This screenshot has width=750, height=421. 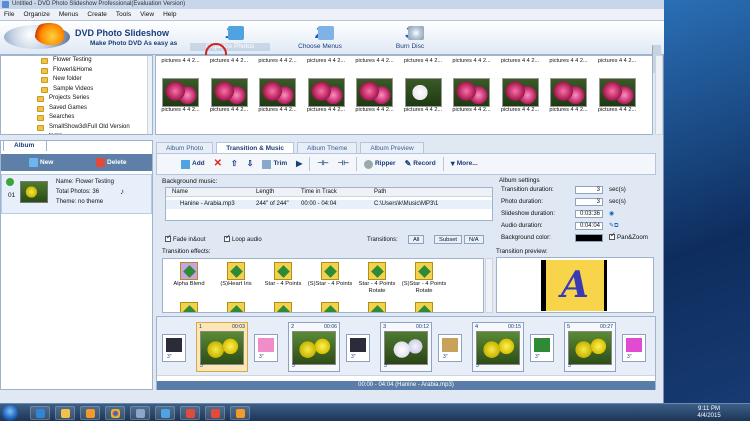 What do you see at coordinates (190, 413) in the screenshot?
I see `taskbar-app3` at bounding box center [190, 413].